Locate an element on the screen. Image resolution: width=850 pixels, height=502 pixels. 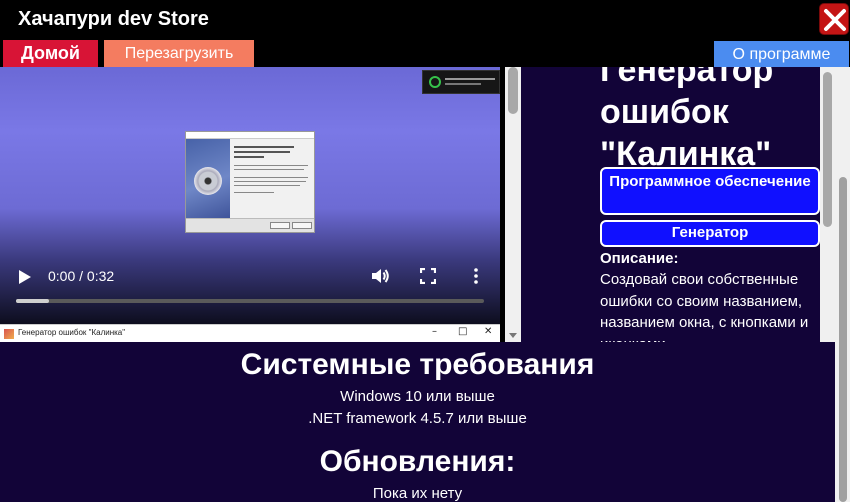
app-window-icon is located at coordinates (9, 334).